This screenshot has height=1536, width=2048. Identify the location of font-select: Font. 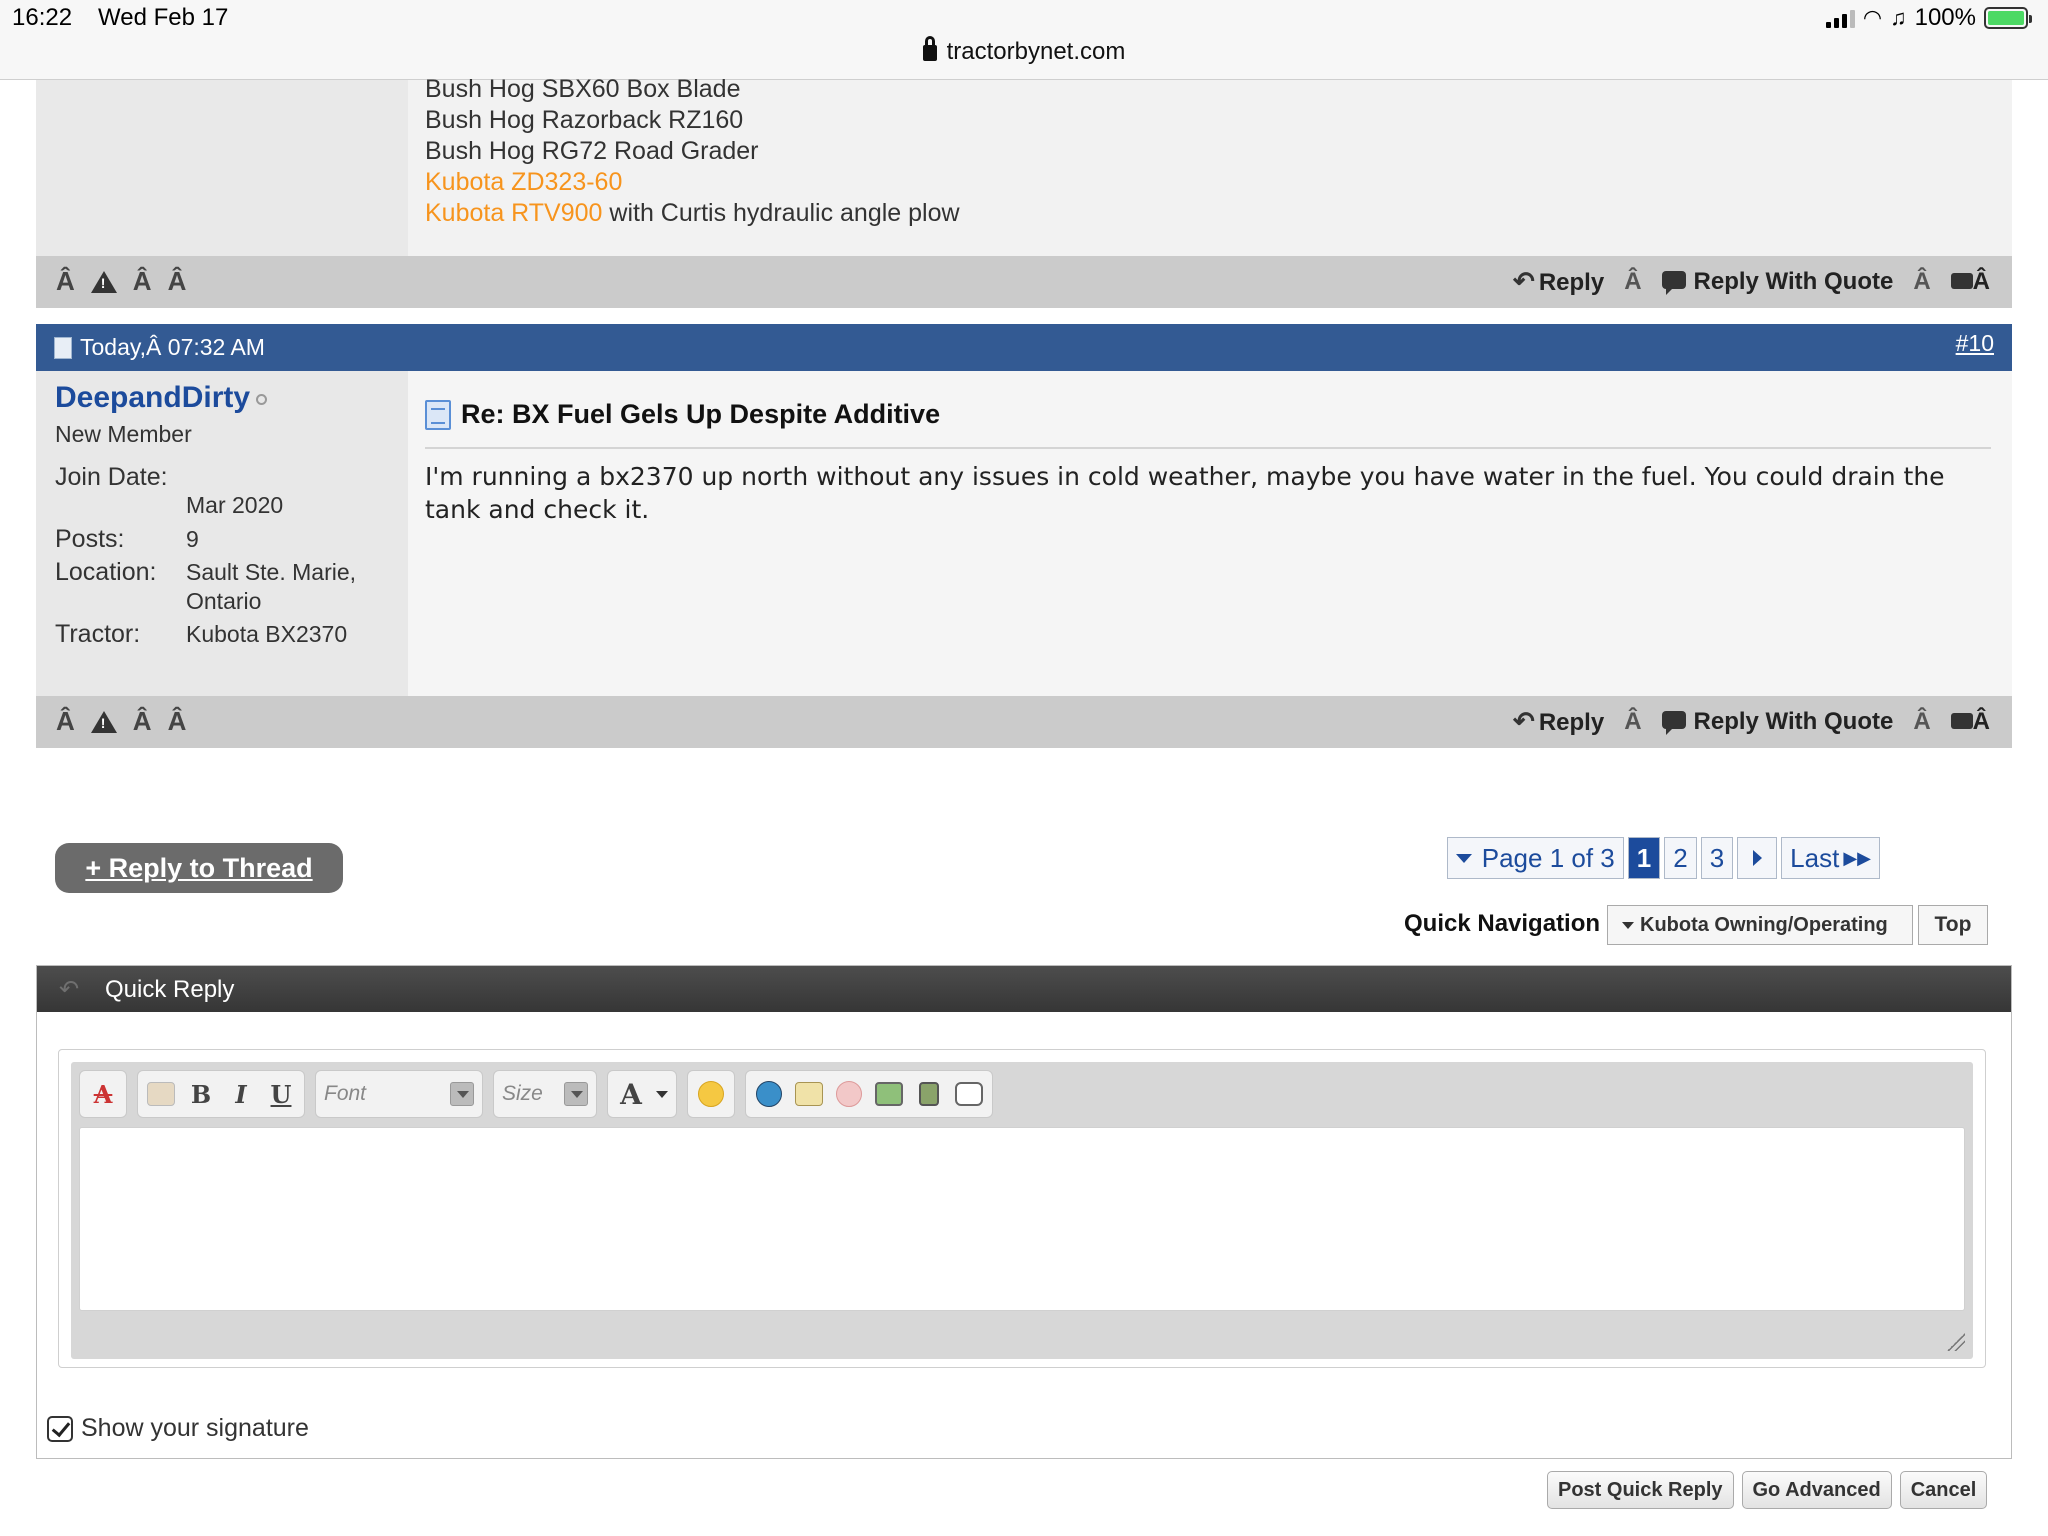
(399, 1094).